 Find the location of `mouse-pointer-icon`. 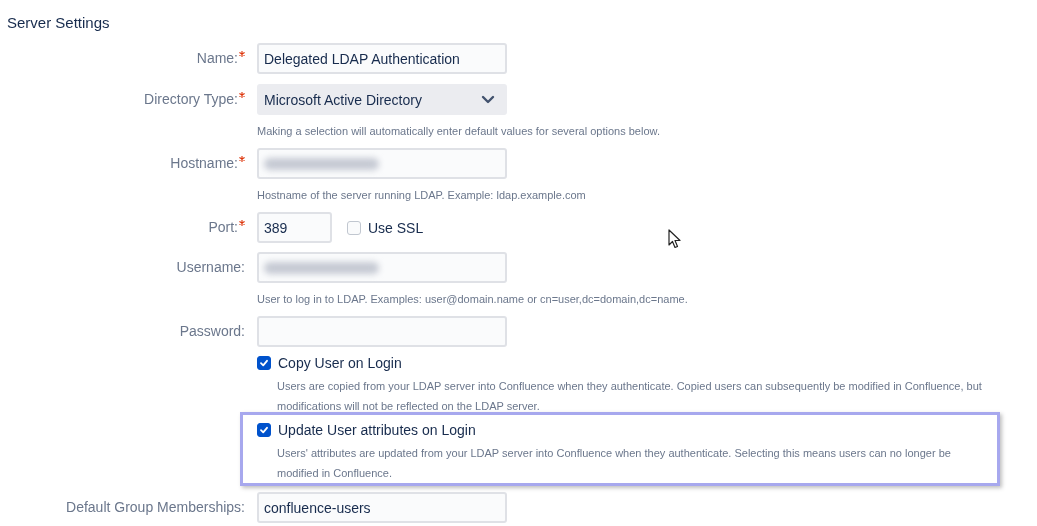

mouse-pointer-icon is located at coordinates (675, 239).